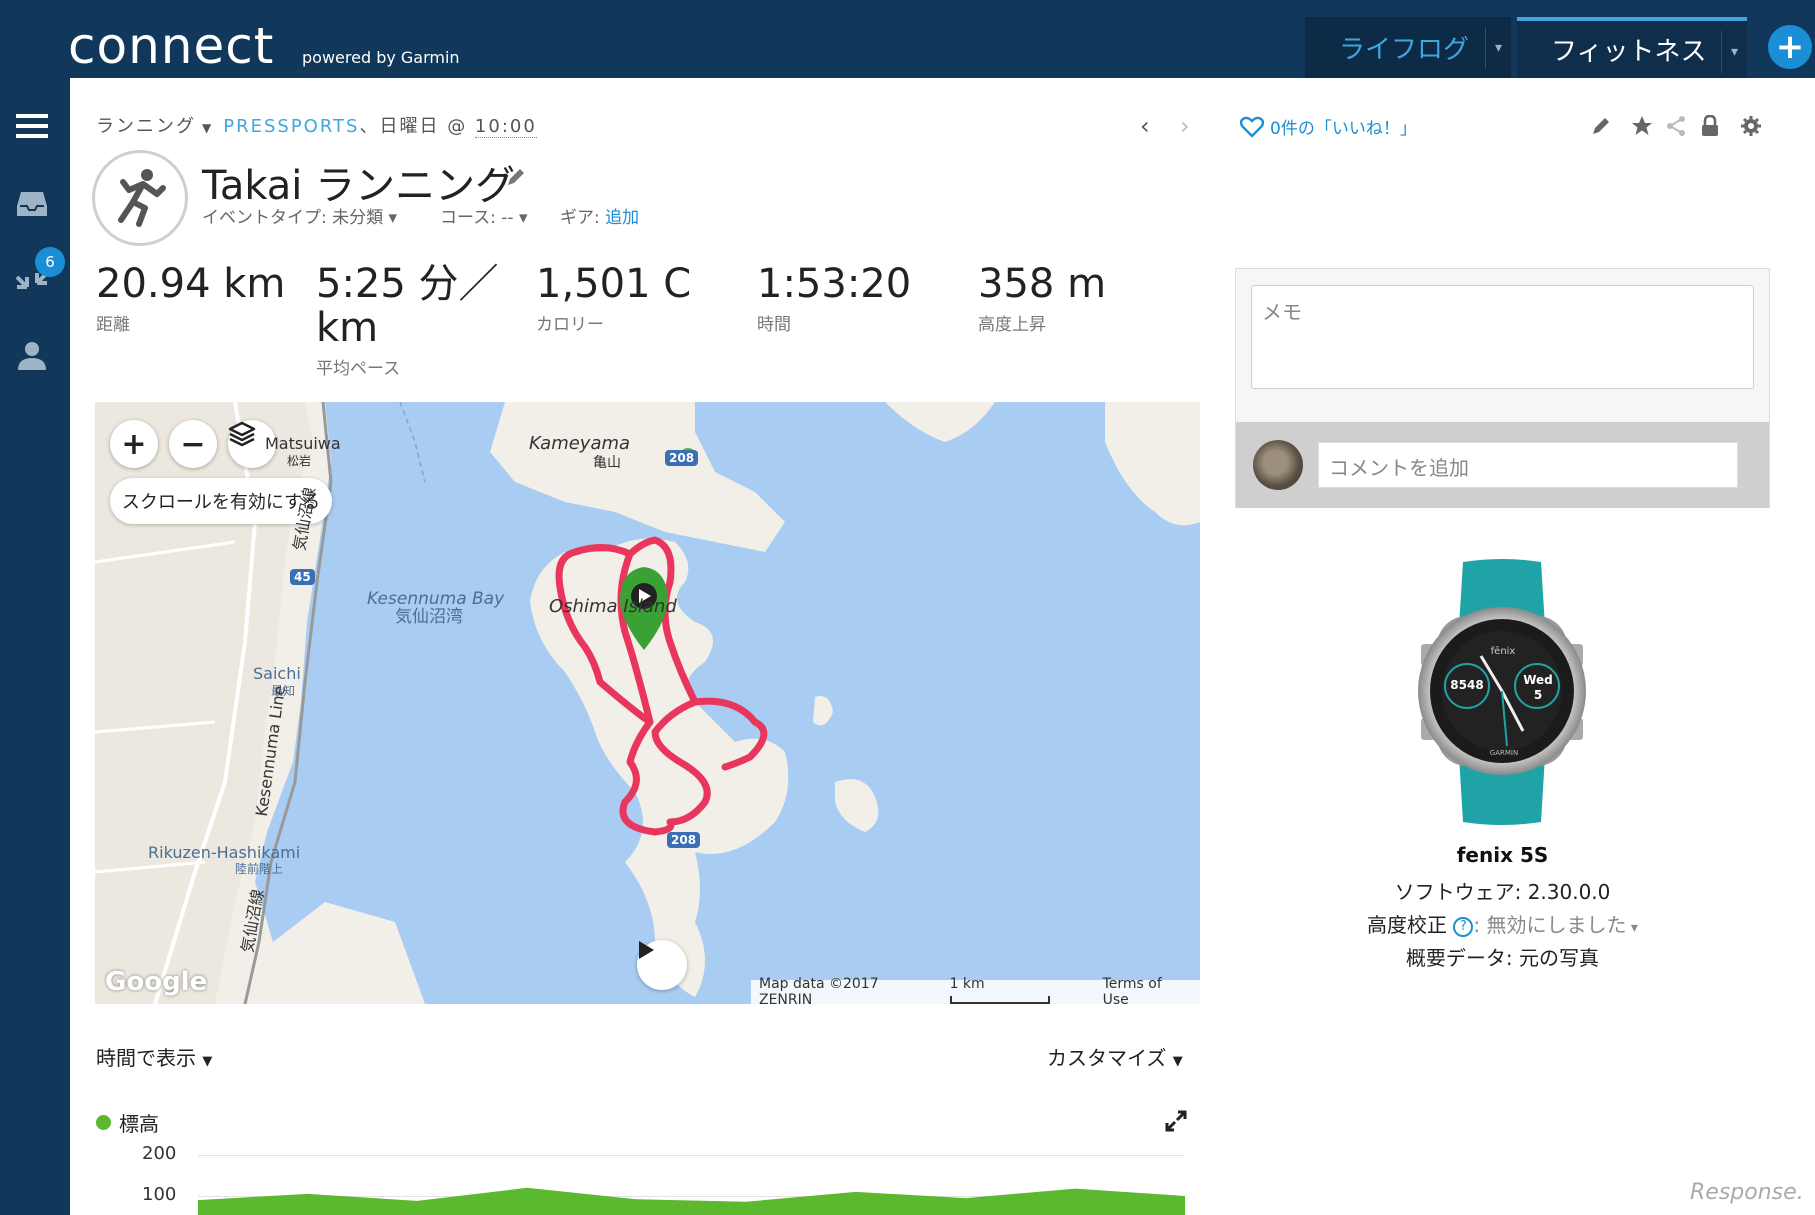  I want to click on inbox-icon, so click(32, 204).